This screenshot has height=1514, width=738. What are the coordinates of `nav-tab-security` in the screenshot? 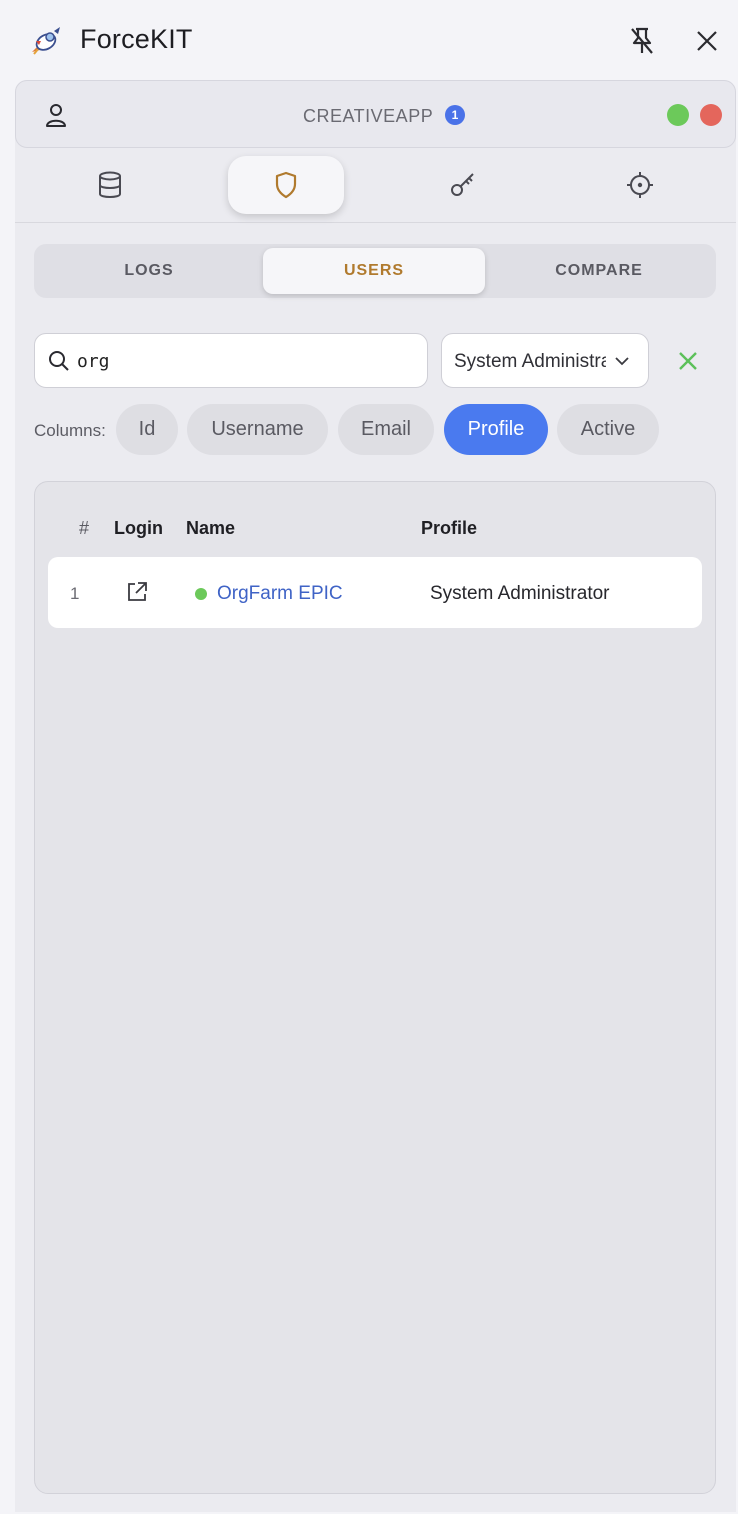 It's located at (286, 185).